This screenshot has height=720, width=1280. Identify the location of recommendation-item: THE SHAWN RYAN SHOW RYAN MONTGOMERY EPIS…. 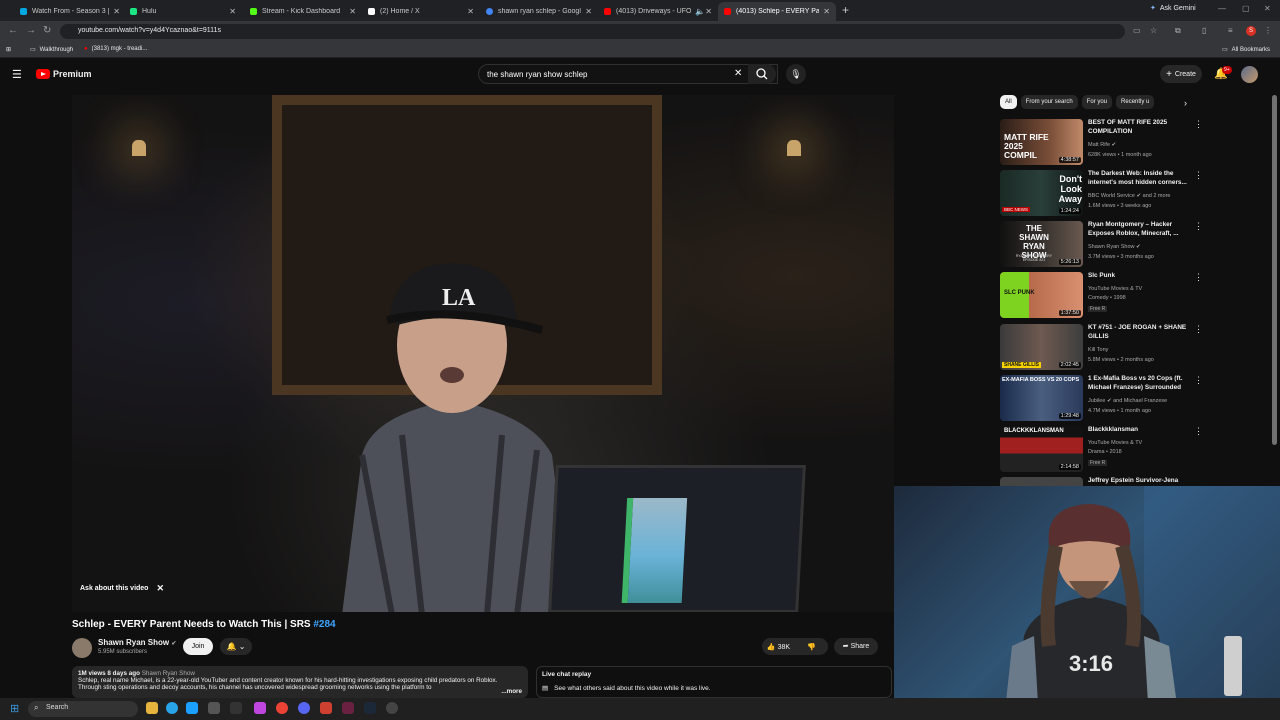
(1101, 244).